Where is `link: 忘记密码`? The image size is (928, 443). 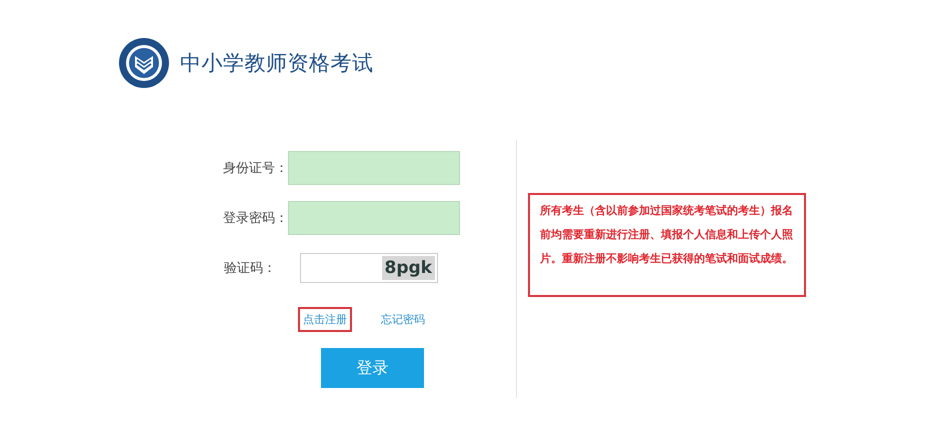 link: 忘记密码 is located at coordinates (403, 319).